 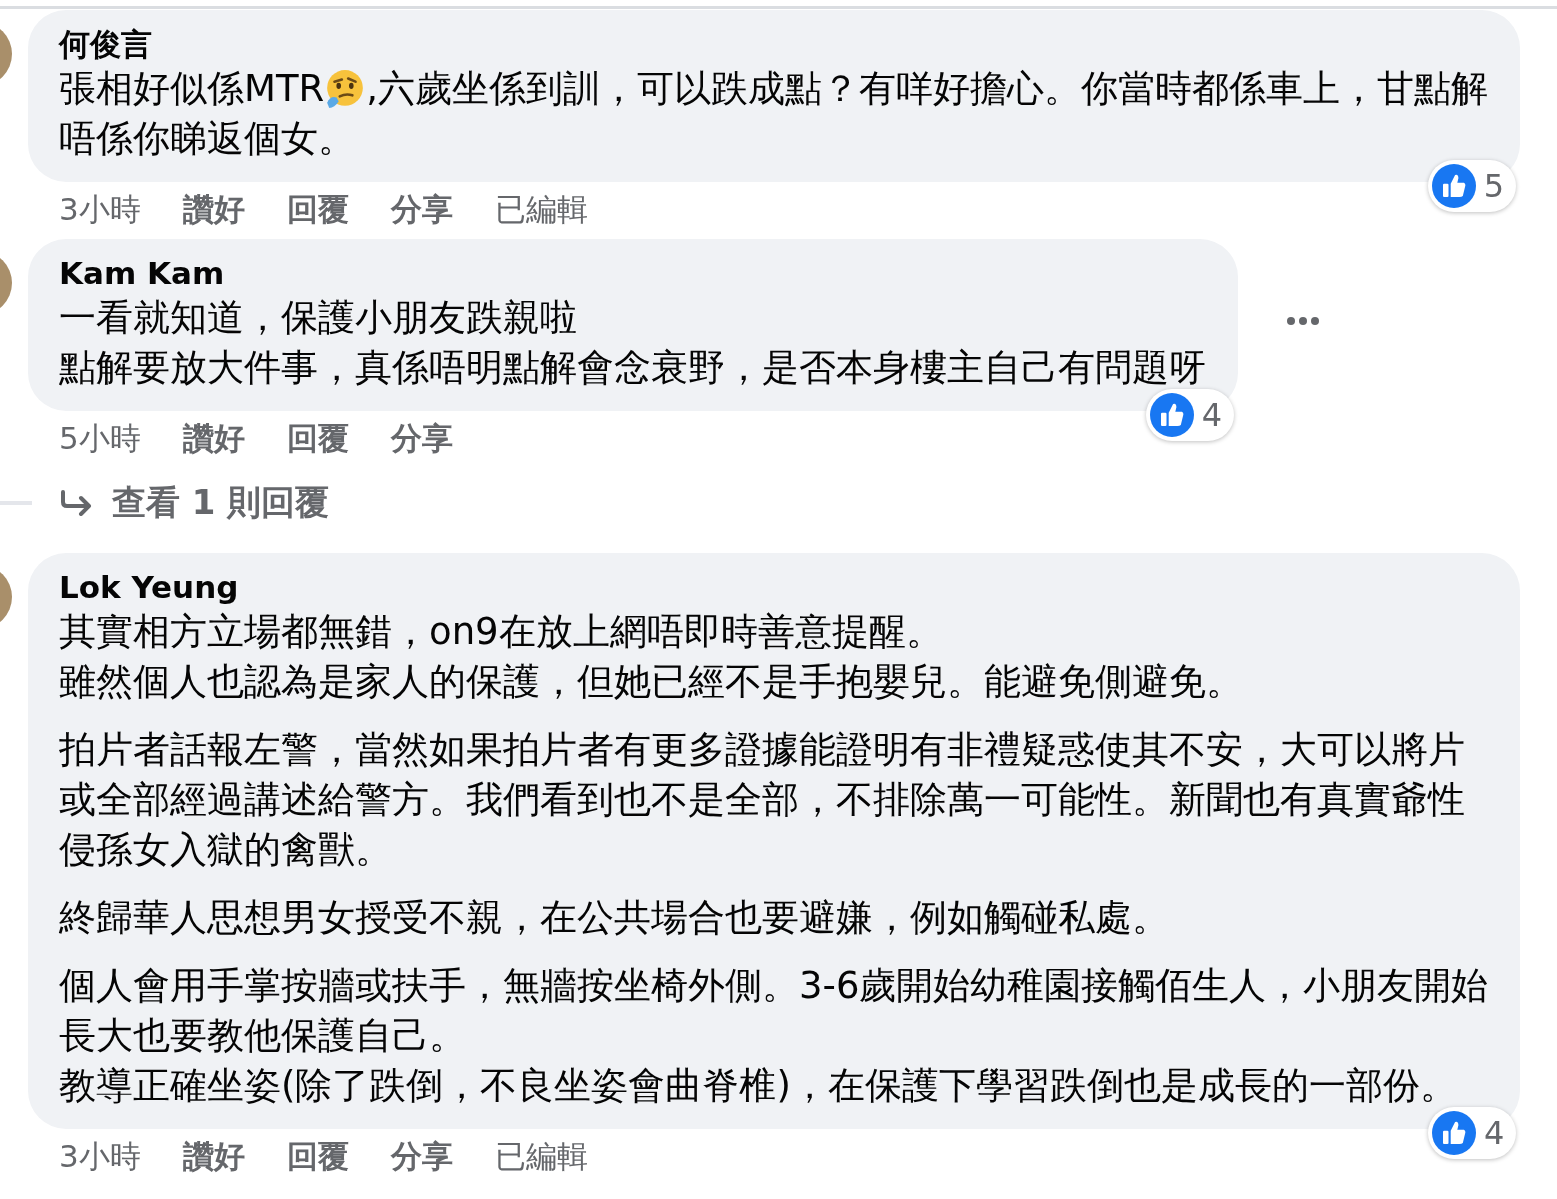 I want to click on comment-text: 其實相方立場都無錯，on9在放上網唔即時善意提醒。, so click(x=501, y=632).